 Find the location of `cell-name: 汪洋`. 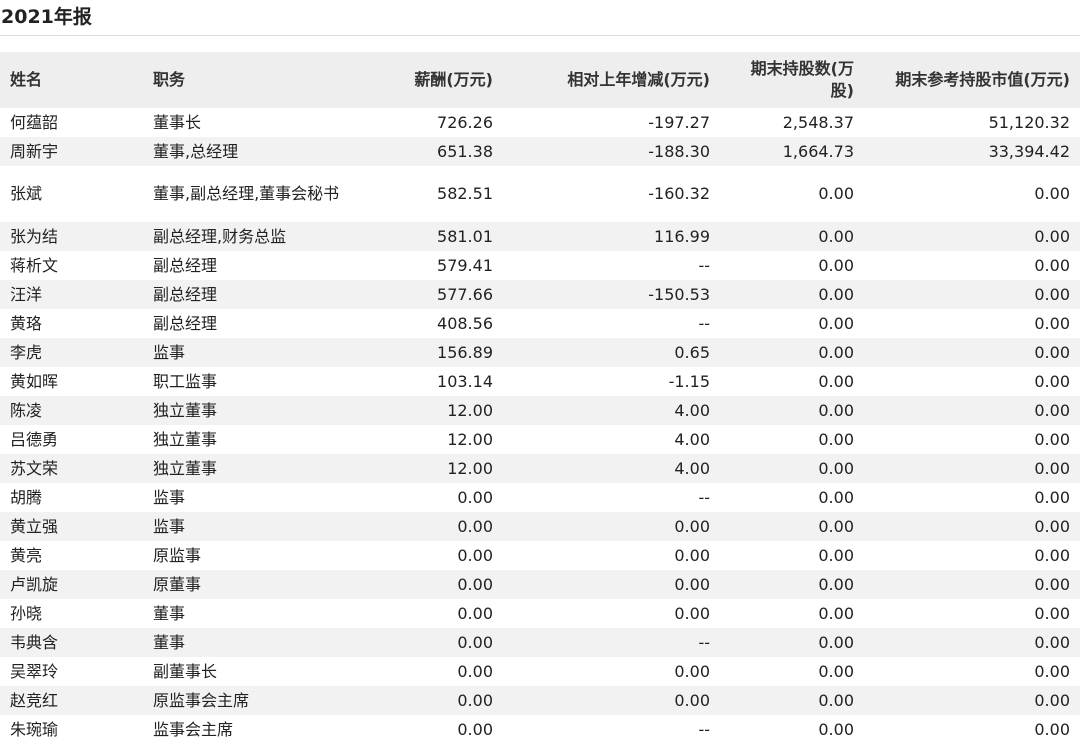

cell-name: 汪洋 is located at coordinates (71, 294).